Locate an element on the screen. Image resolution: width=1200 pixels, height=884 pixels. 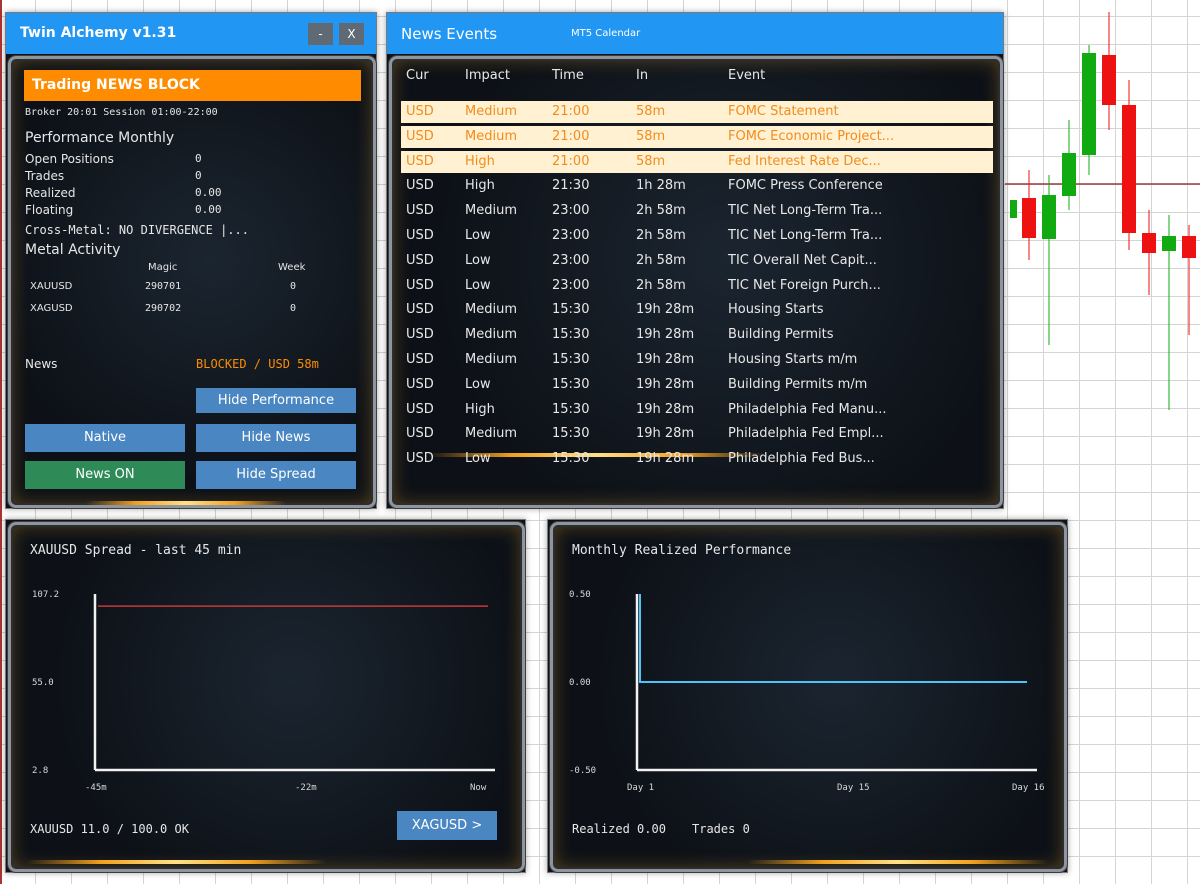
news-row: USD Medium 15:30 19h 28m Housing Starts m/m is located at coordinates (697, 360).